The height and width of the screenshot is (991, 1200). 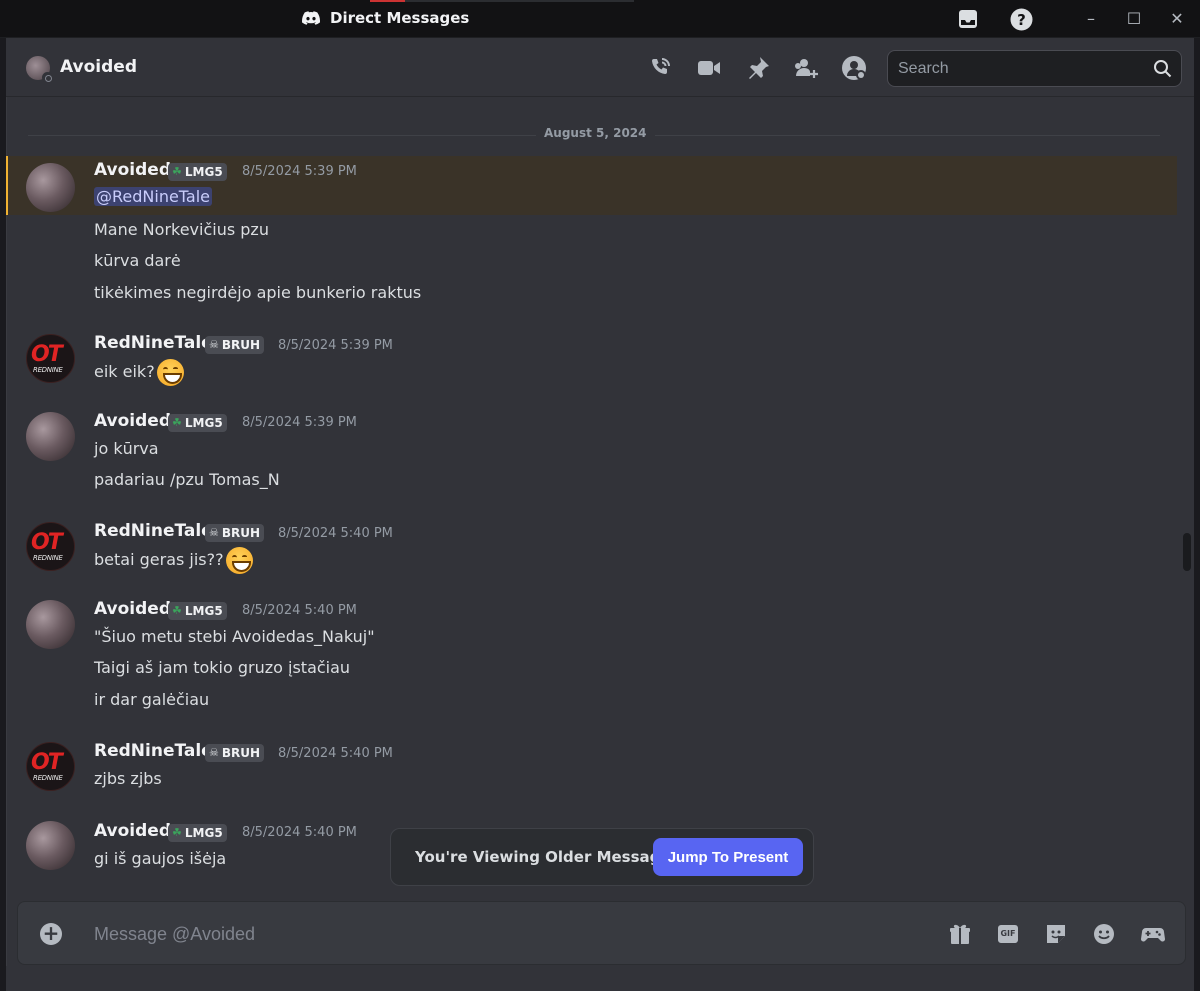 What do you see at coordinates (39, 69) in the screenshot?
I see `header-avatar` at bounding box center [39, 69].